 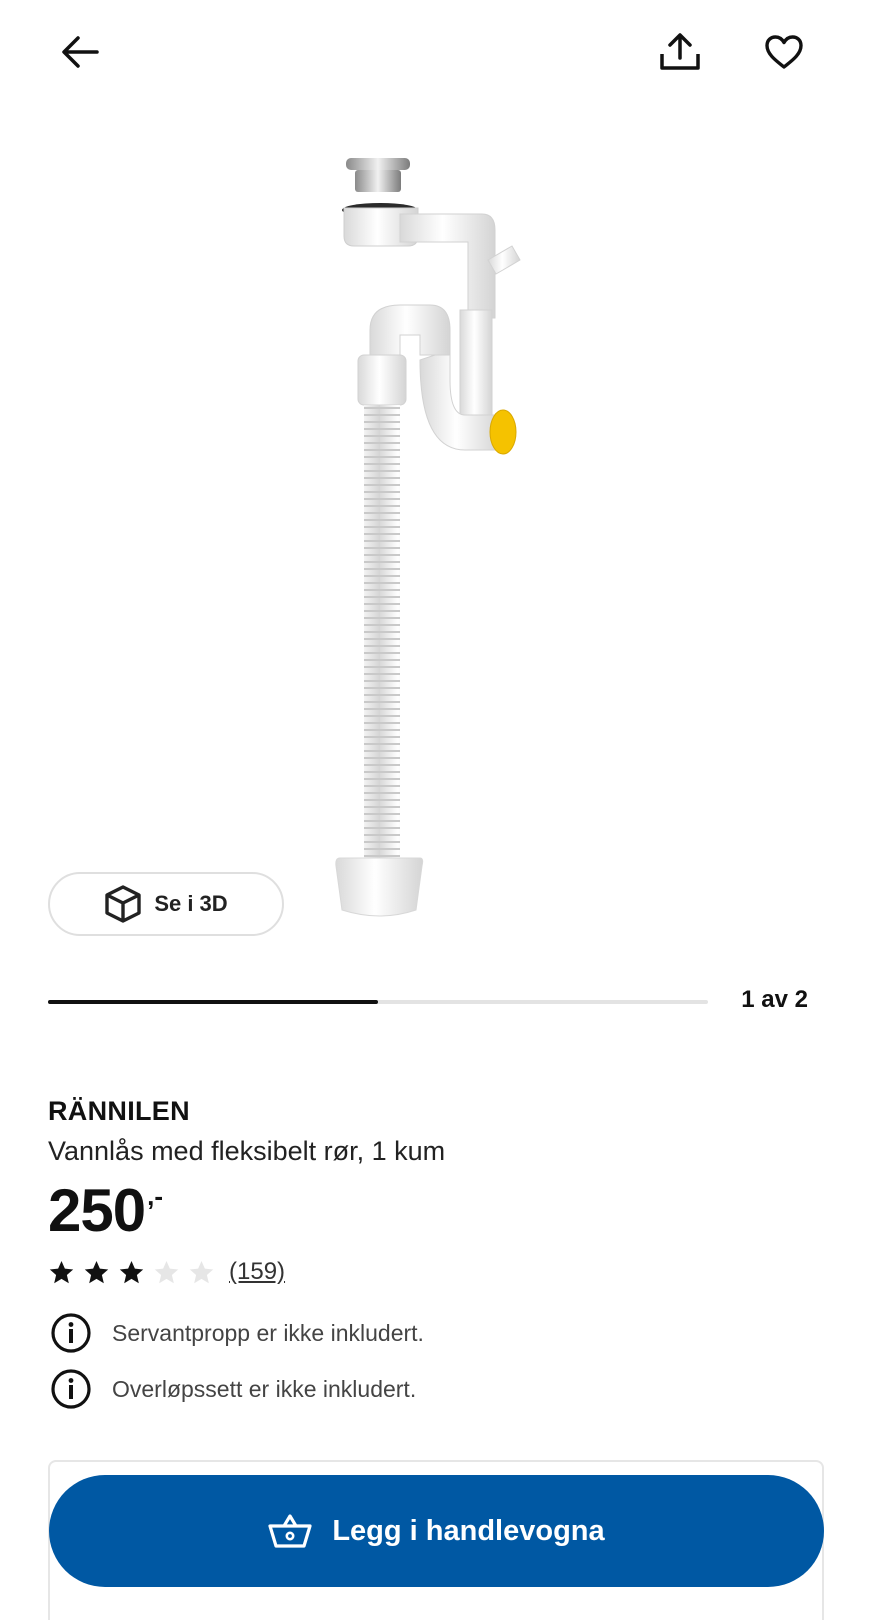 I want to click on review-count: (159), so click(x=257, y=1272).